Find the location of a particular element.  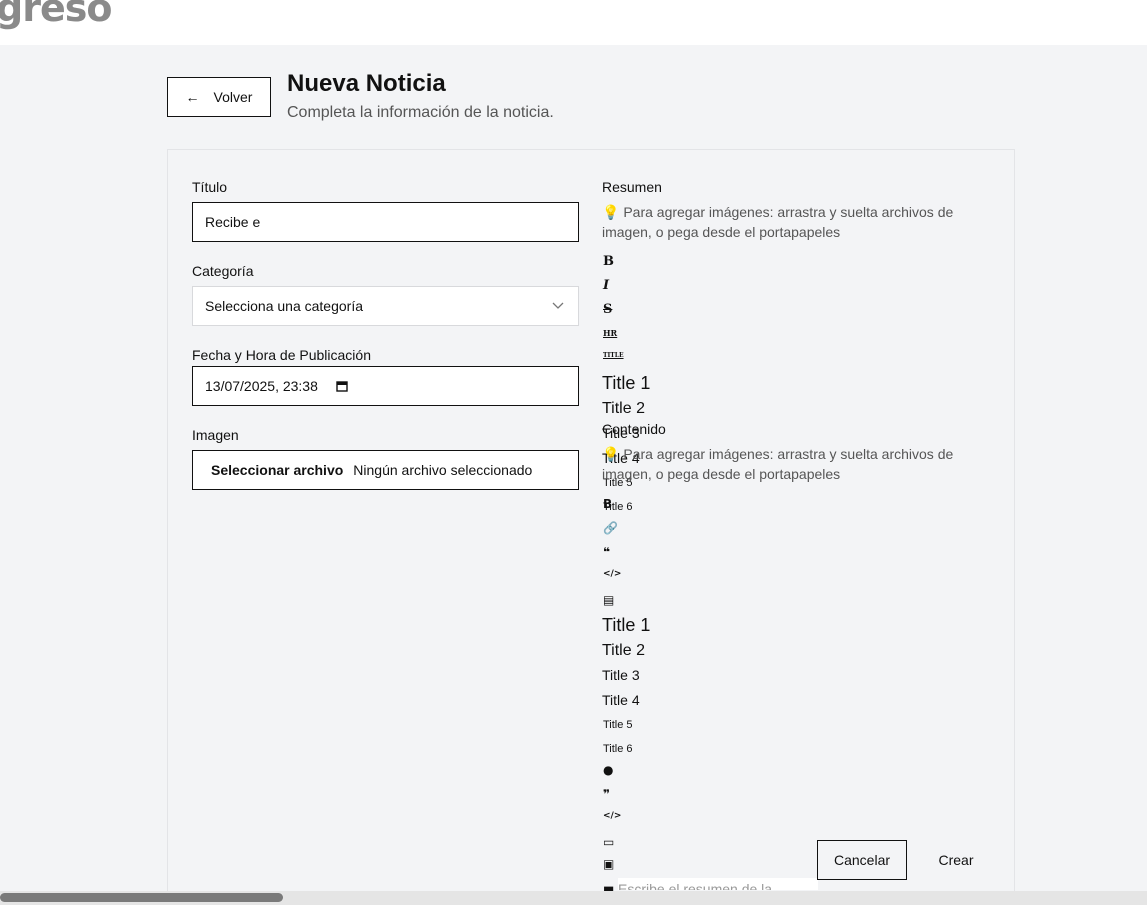

image-label: Imagen is located at coordinates (215, 435).